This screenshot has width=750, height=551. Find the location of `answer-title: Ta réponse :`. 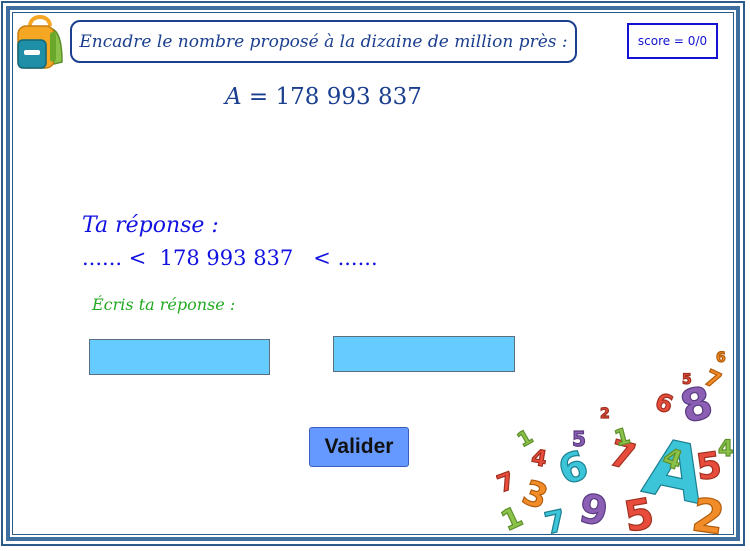

answer-title: Ta réponse : is located at coordinates (150, 225).